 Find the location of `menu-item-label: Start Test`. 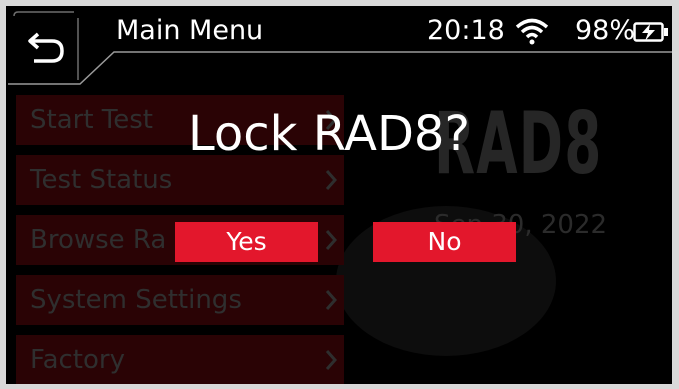

menu-item-label: Start Test is located at coordinates (91, 120).